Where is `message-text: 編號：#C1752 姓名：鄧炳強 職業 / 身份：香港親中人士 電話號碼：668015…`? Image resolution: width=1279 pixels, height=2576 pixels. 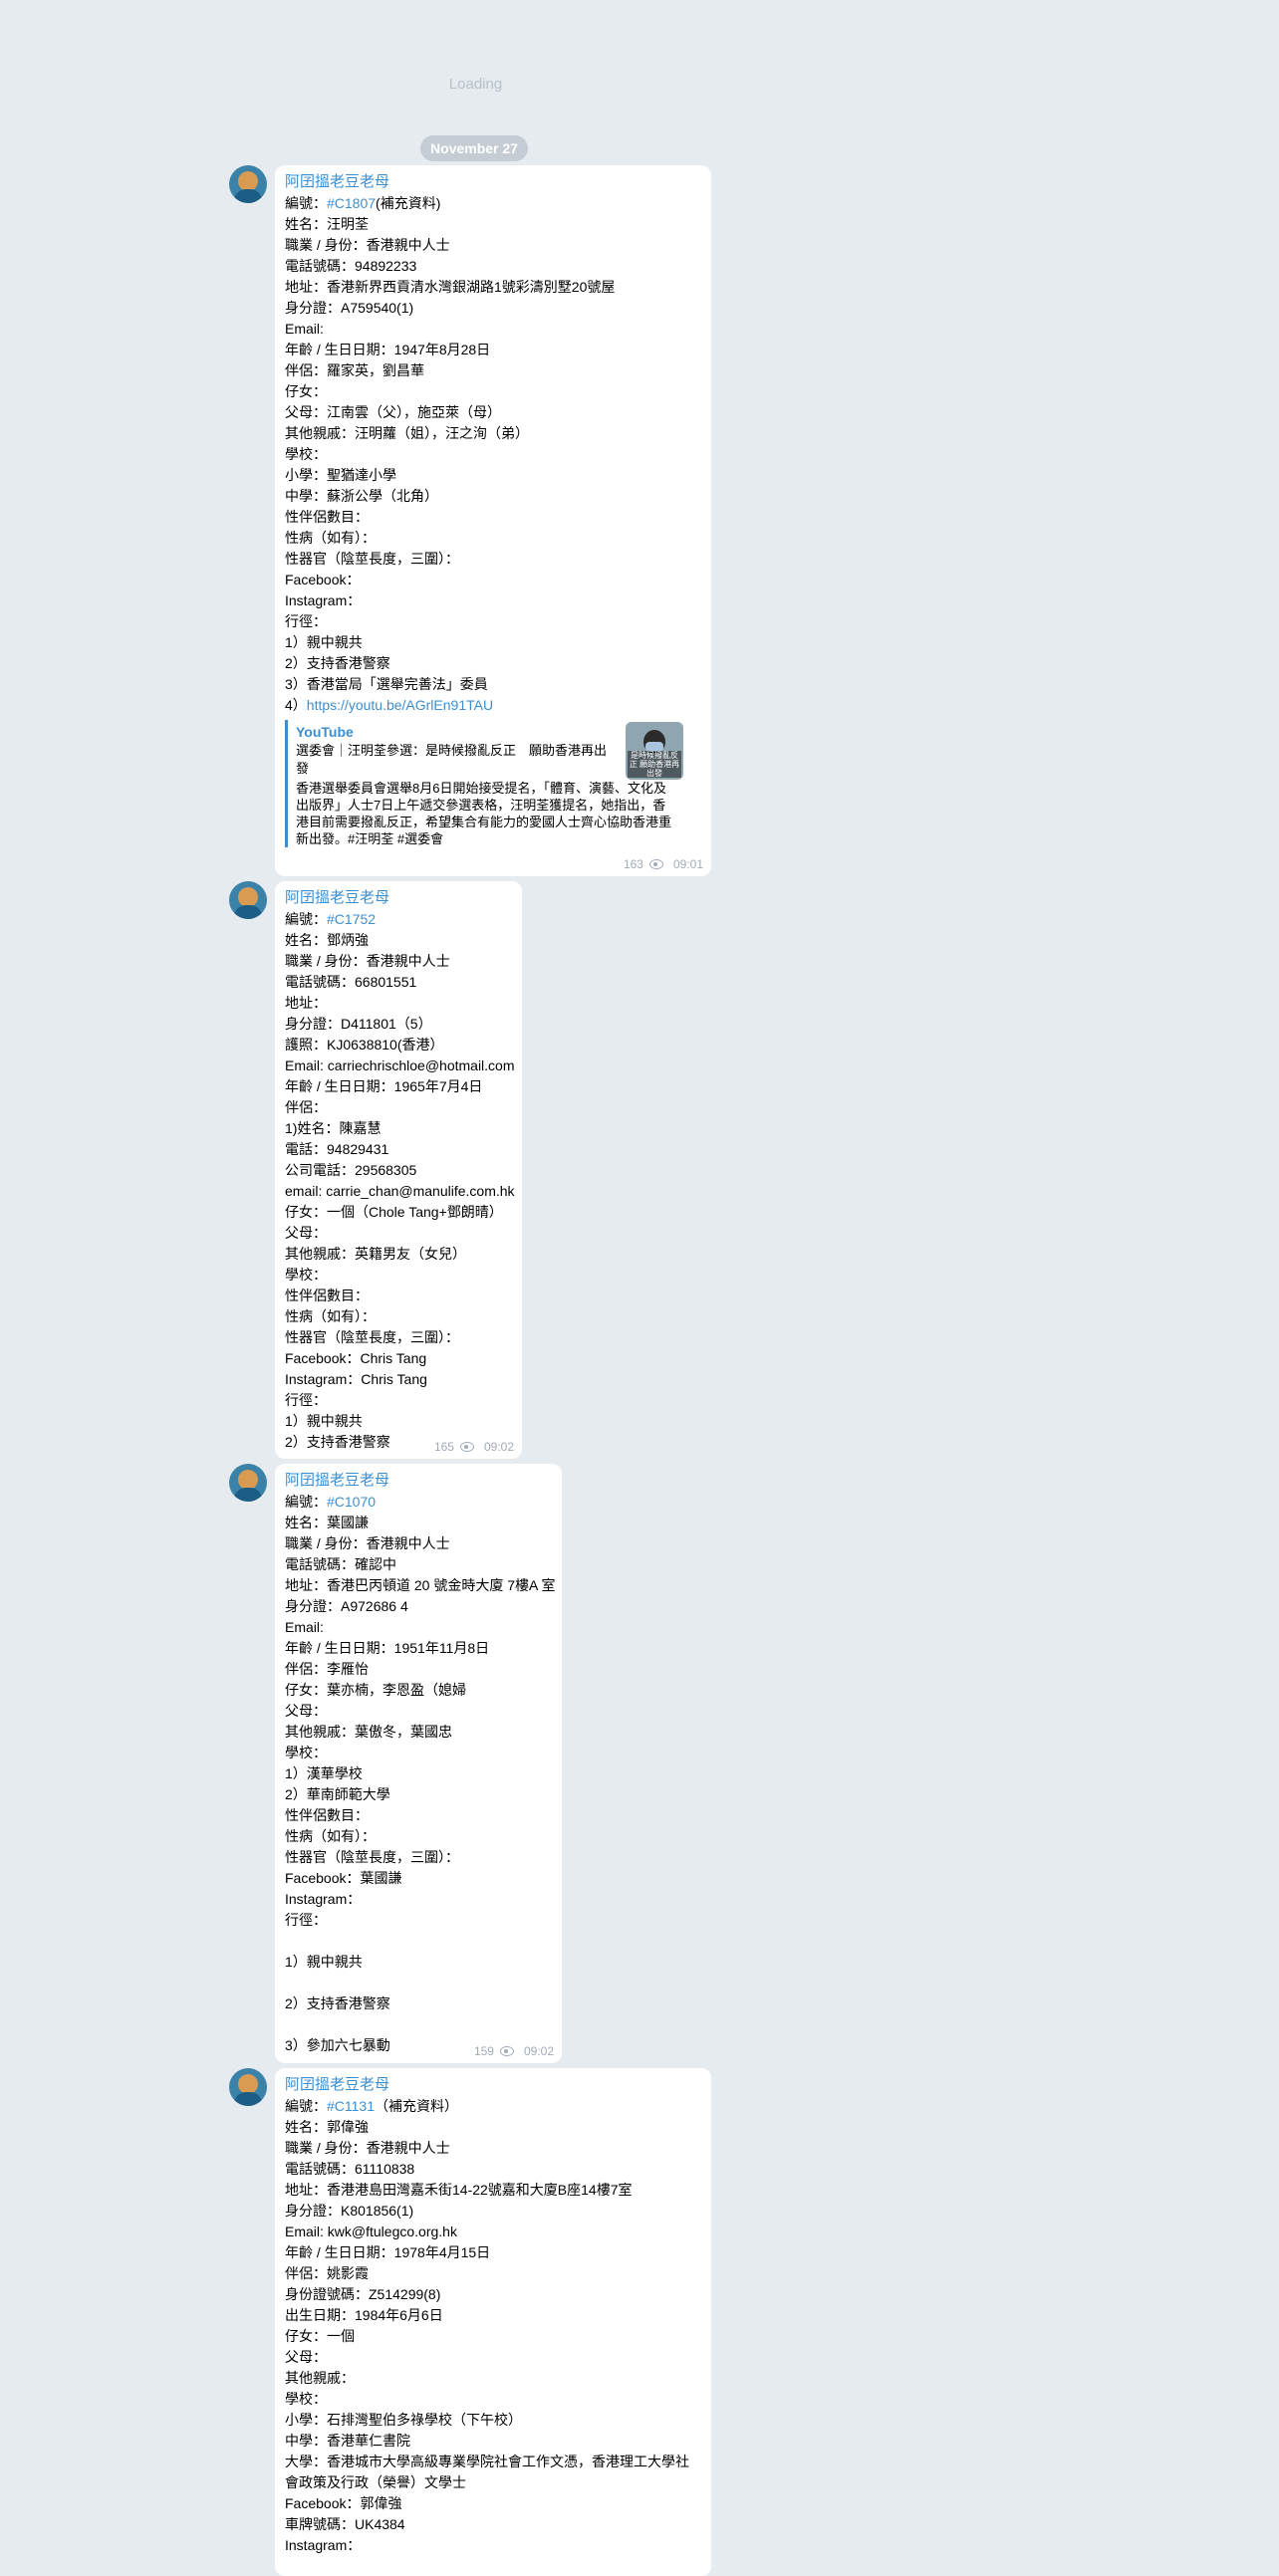 message-text: 編號：#C1752 姓名：鄧炳強 職業 / 身份：香港親中人士 電話號碼：668015… is located at coordinates (400, 1181).